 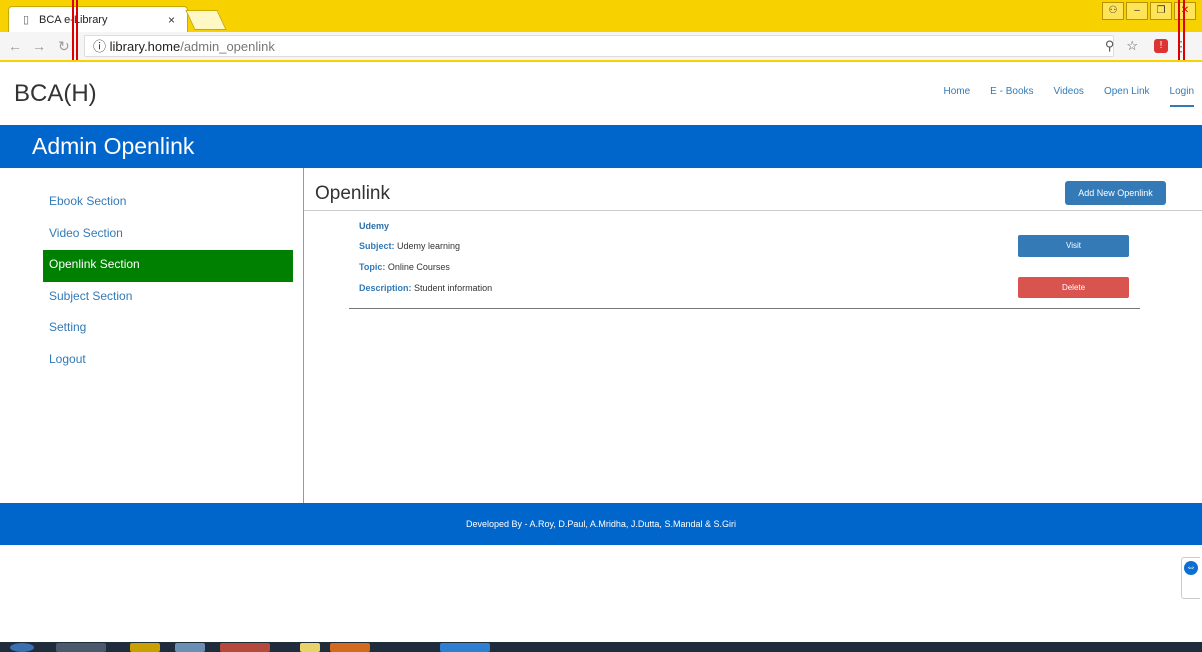 What do you see at coordinates (1127, 96) in the screenshot?
I see `nav-open-link: Open Link` at bounding box center [1127, 96].